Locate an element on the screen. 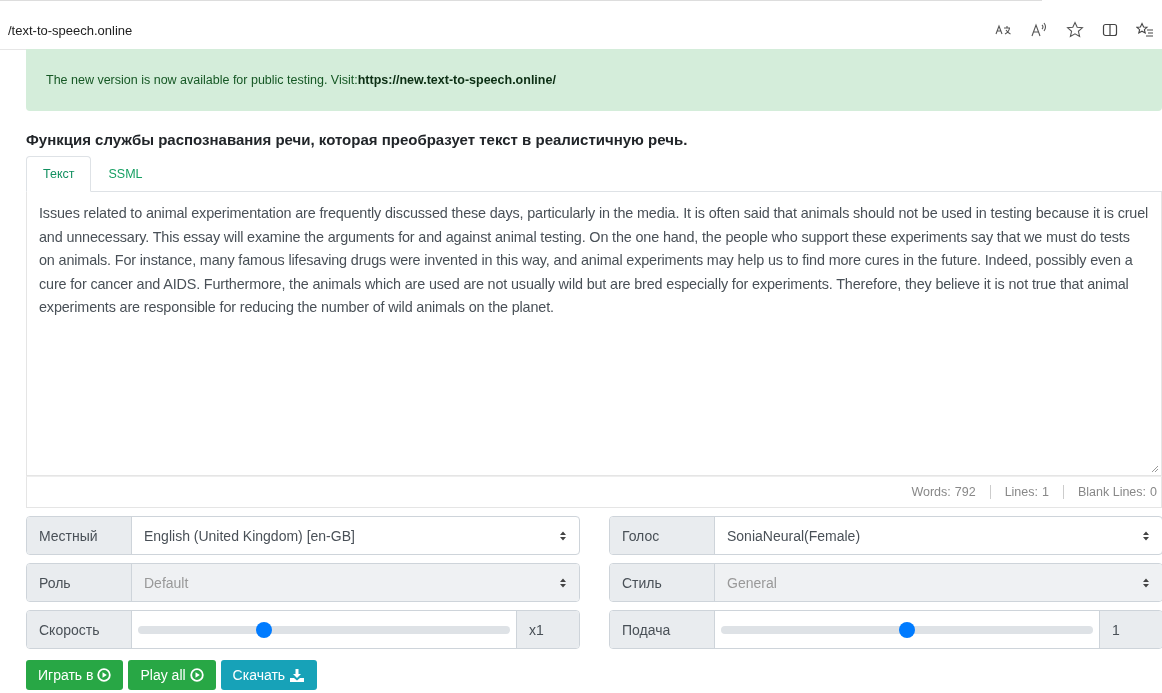 The width and height of the screenshot is (1162, 693). play-button: Играть в is located at coordinates (75, 675).